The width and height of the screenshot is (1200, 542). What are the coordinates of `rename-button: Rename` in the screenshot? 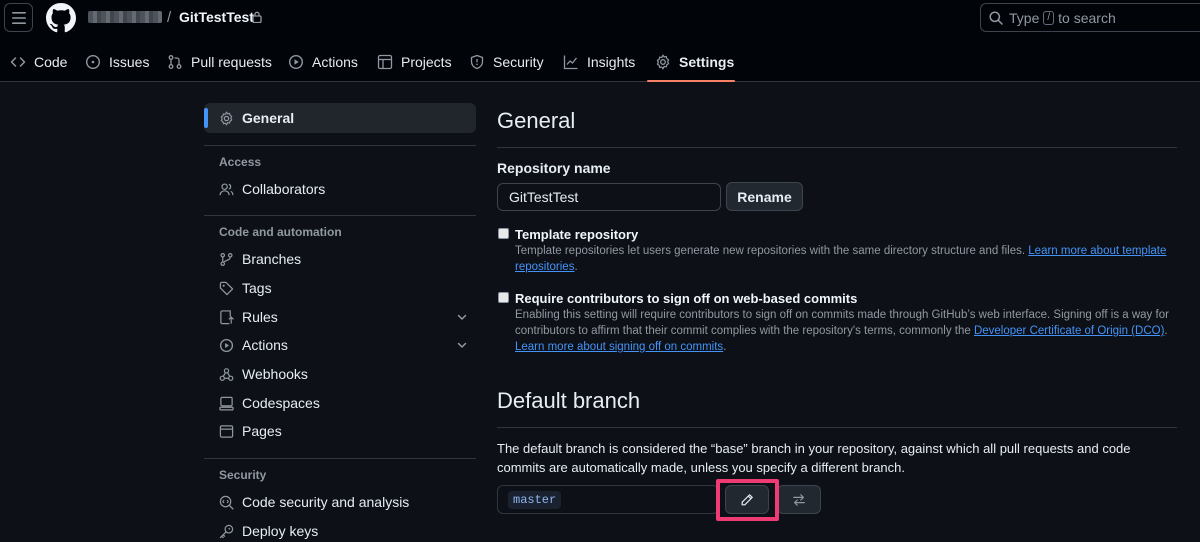 It's located at (764, 196).